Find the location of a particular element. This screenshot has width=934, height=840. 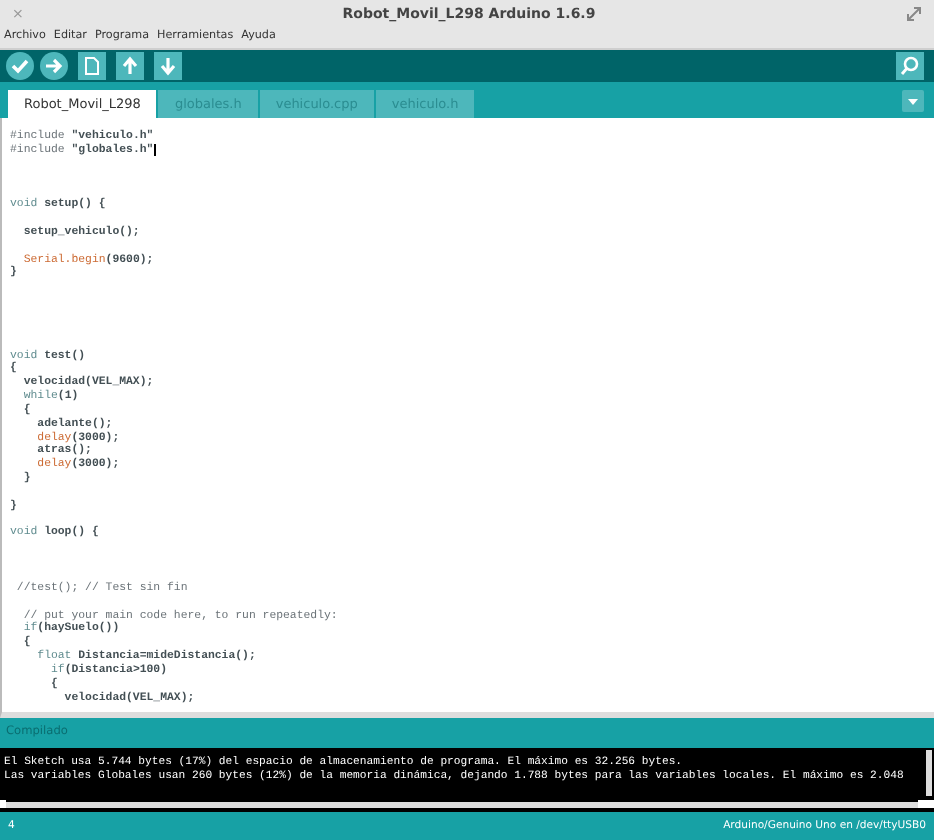

new-file-button is located at coordinates (92, 65).